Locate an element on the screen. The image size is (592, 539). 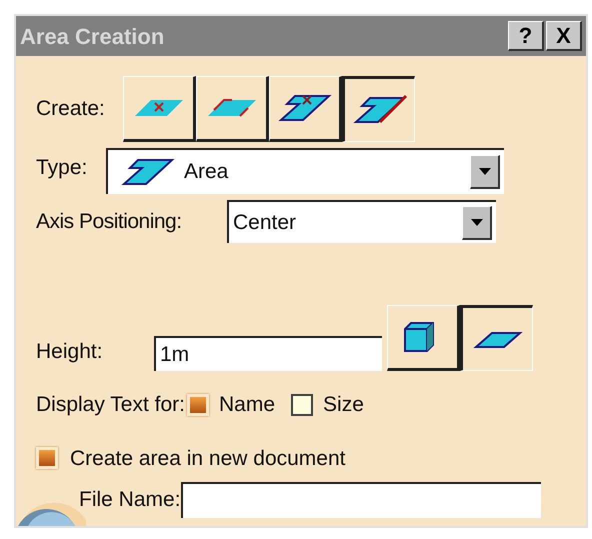
display-text-label: Display Text for: is located at coordinates (110, 405).